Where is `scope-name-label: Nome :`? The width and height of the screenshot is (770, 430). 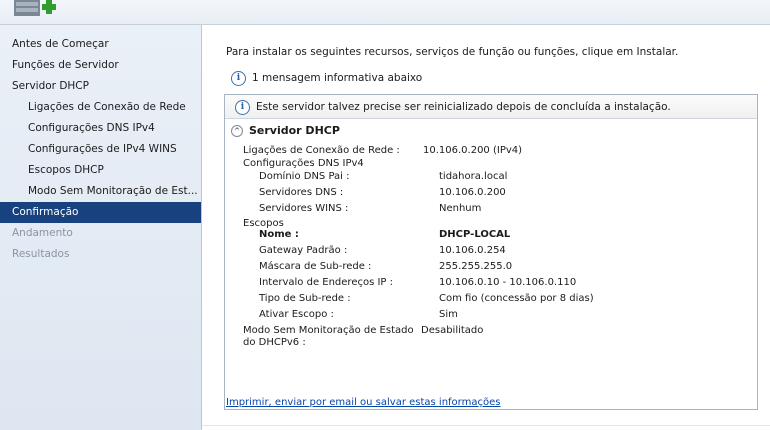 scope-name-label: Nome : is located at coordinates (279, 234).